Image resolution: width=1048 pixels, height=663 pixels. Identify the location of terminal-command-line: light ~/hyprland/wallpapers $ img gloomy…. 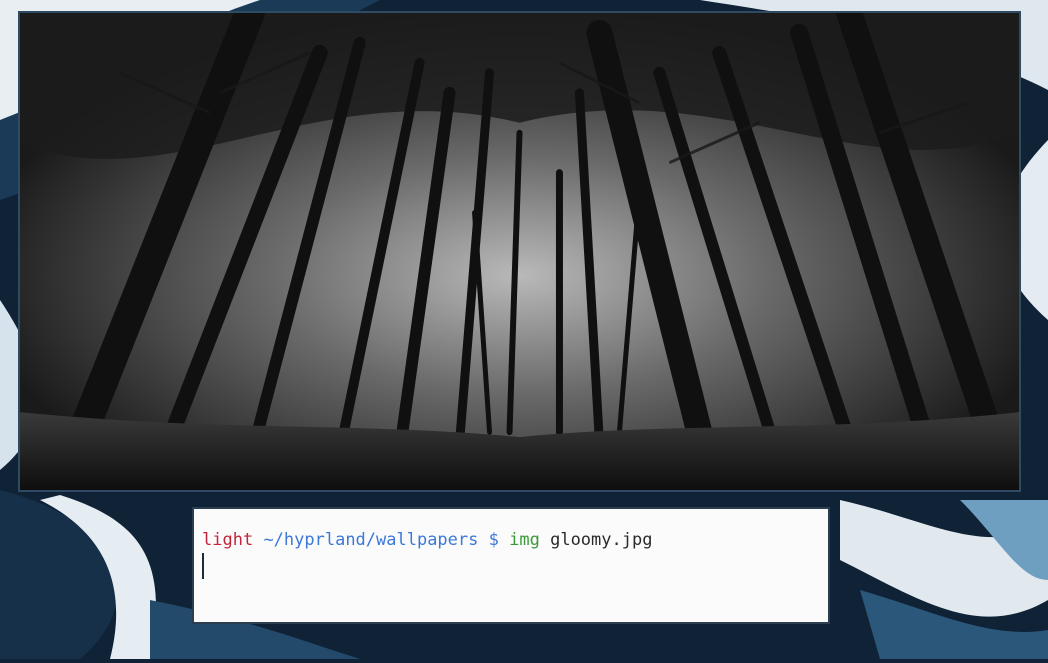
(515, 540).